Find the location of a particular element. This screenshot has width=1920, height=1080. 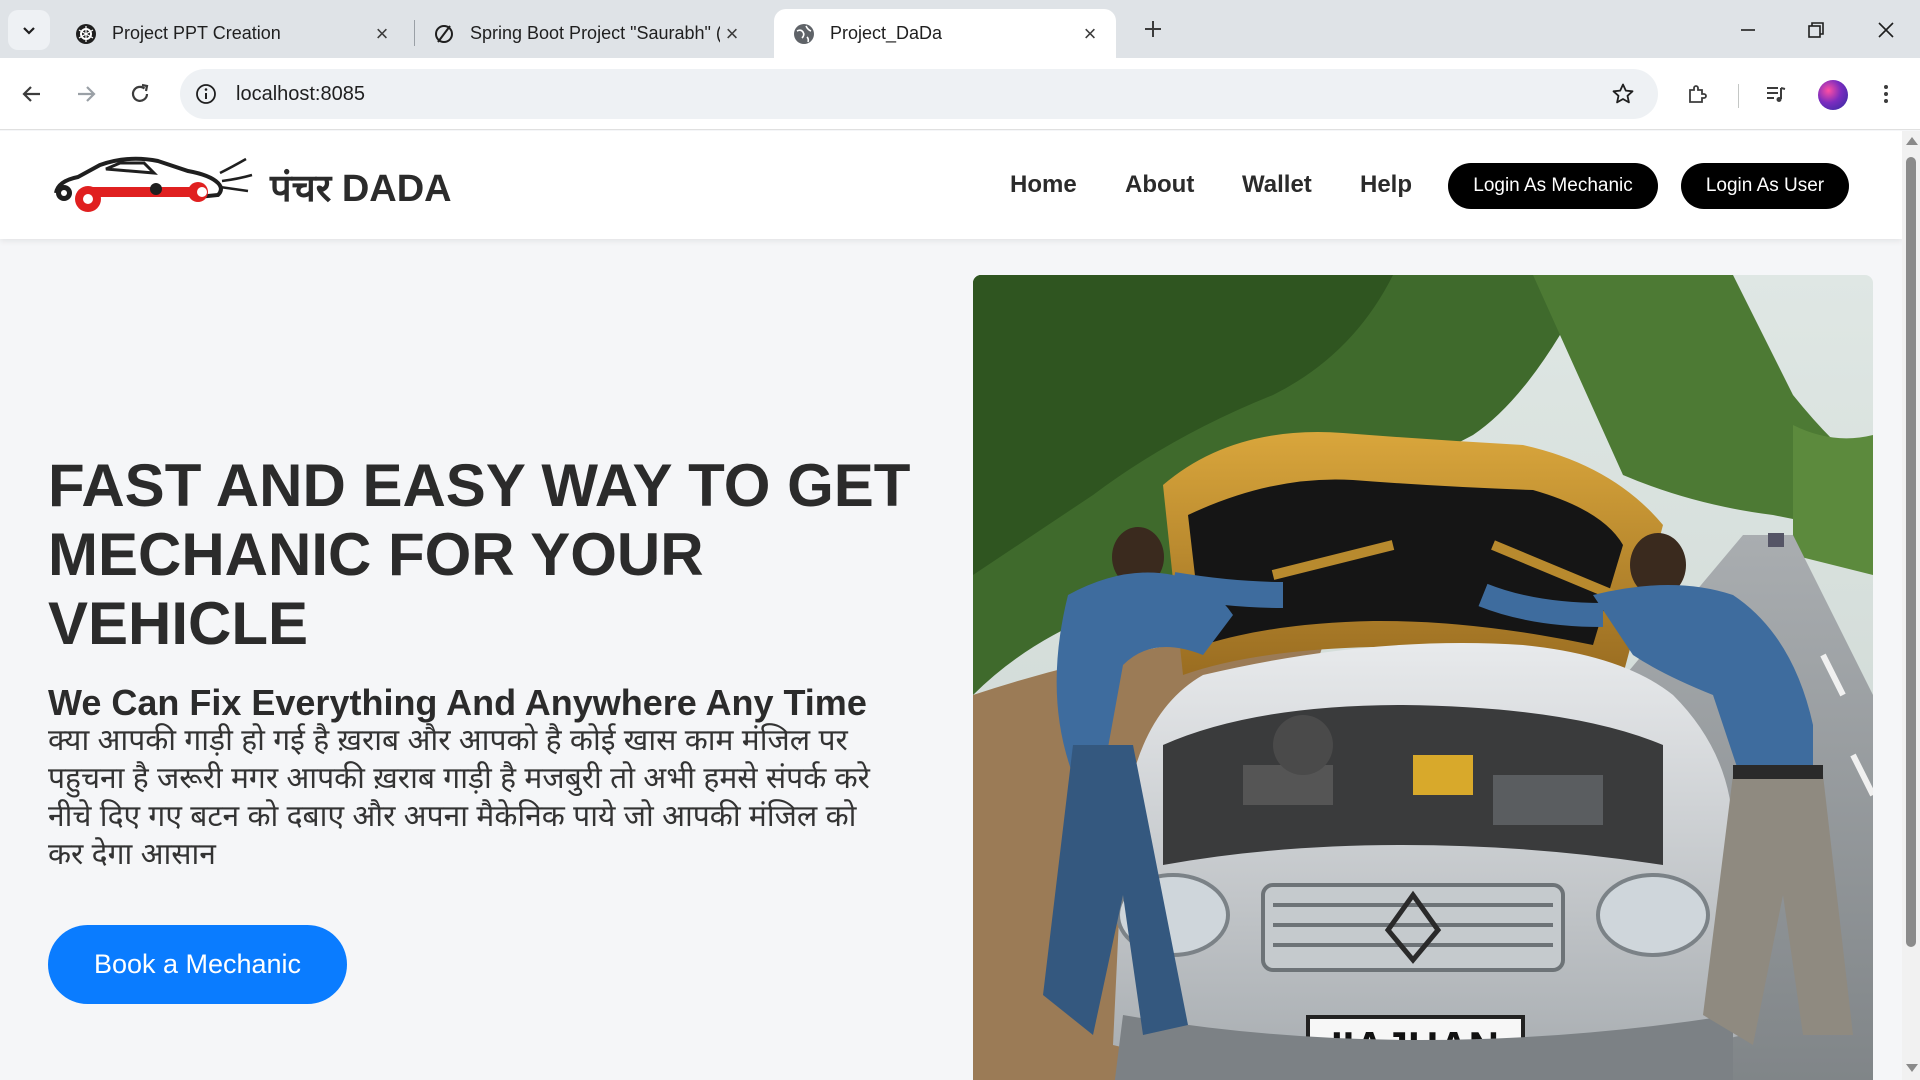

scroll-up-arrow-icon is located at coordinates (1912, 141).